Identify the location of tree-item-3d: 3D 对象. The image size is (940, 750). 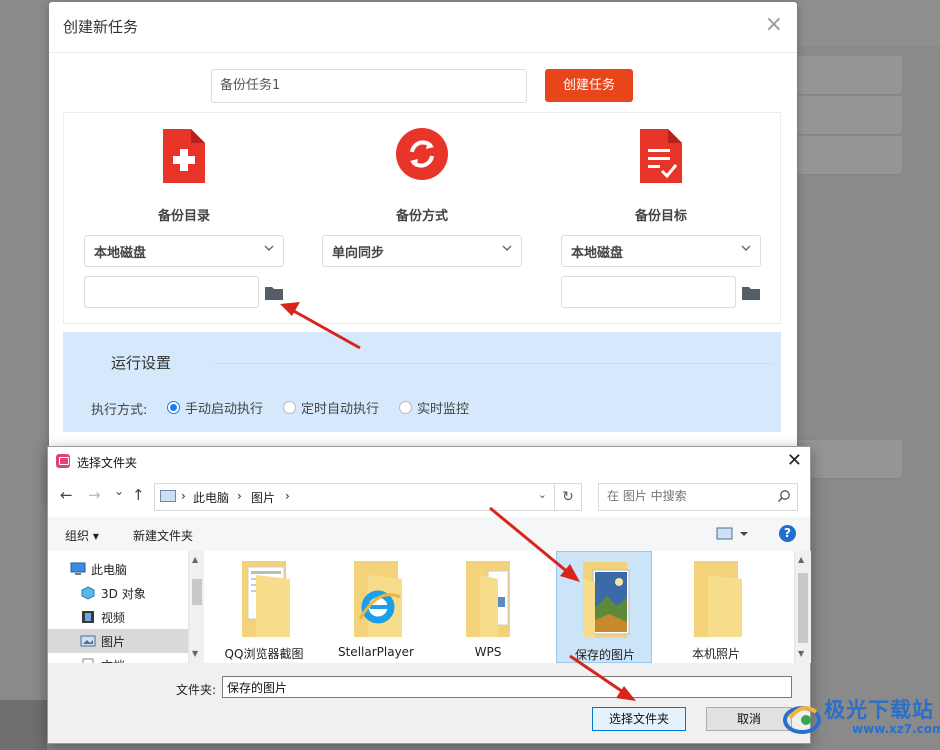
(118, 593).